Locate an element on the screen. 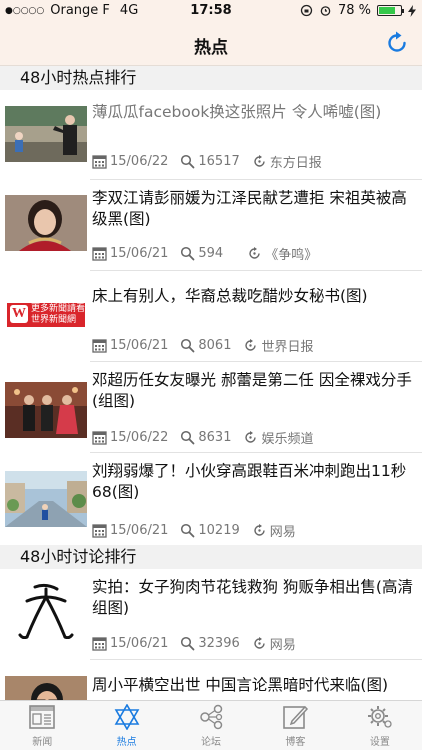  section-header-discussion: 48小时讨论排行 is located at coordinates (211, 557).